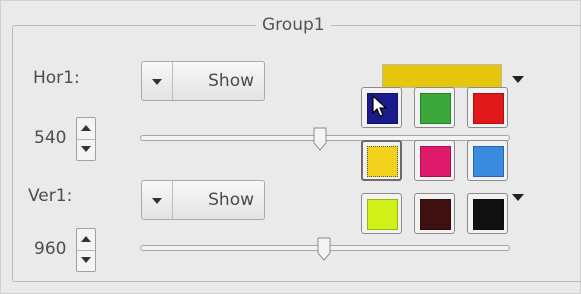 Image resolution: width=581 pixels, height=294 pixels. I want to click on ver-visibility-combo: Show, so click(203, 200).